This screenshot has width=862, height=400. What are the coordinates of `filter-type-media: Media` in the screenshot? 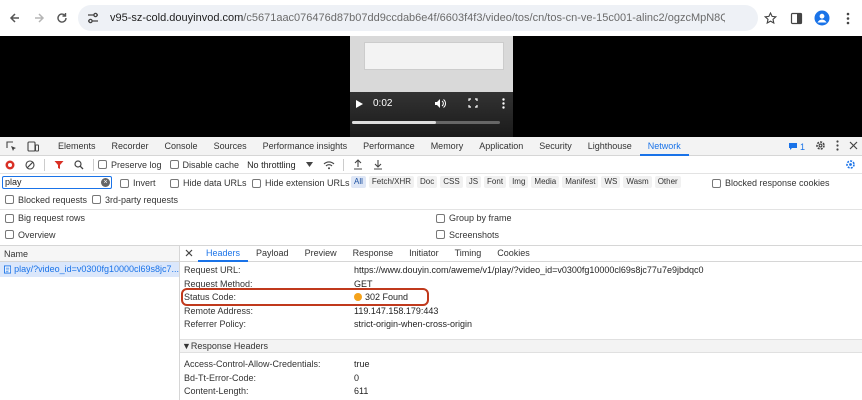 It's located at (545, 182).